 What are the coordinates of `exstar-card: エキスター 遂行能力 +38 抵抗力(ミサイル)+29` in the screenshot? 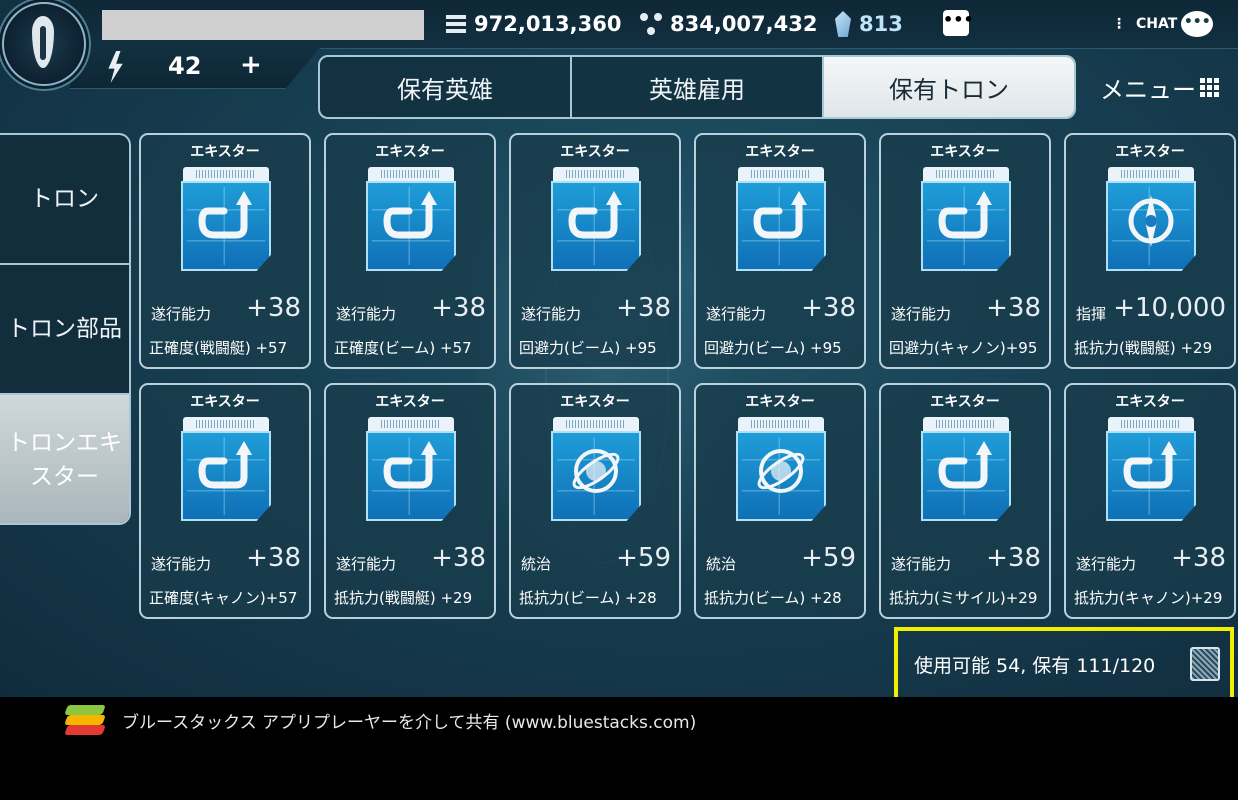 It's located at (965, 501).